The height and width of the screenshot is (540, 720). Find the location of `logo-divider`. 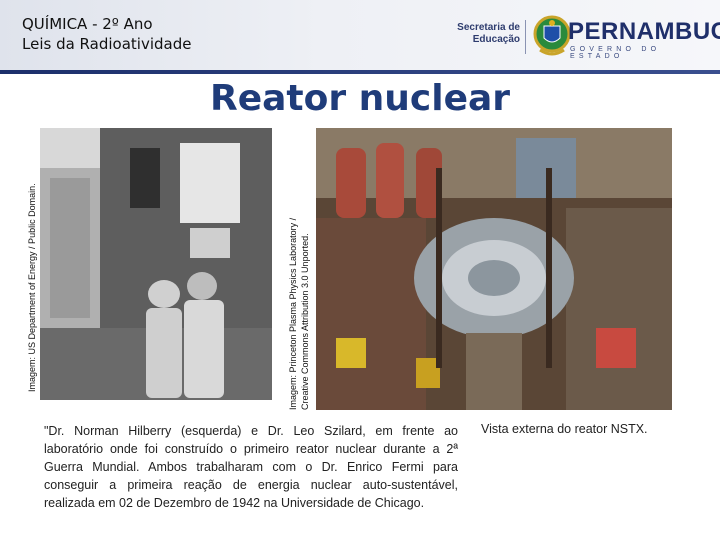

logo-divider is located at coordinates (525, 37).